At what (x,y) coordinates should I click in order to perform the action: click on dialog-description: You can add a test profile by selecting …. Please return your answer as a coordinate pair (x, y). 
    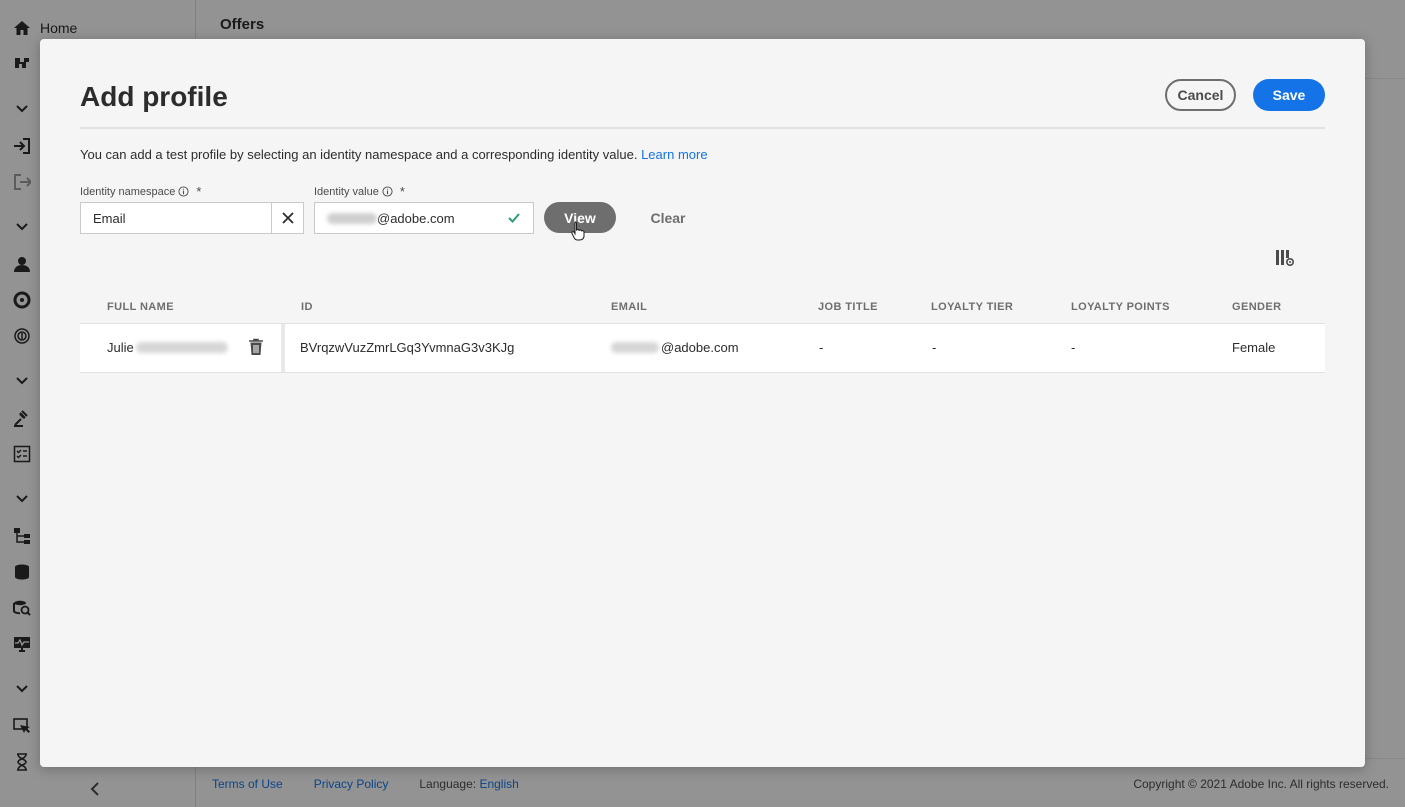
    Looking at the image, I should click on (394, 154).